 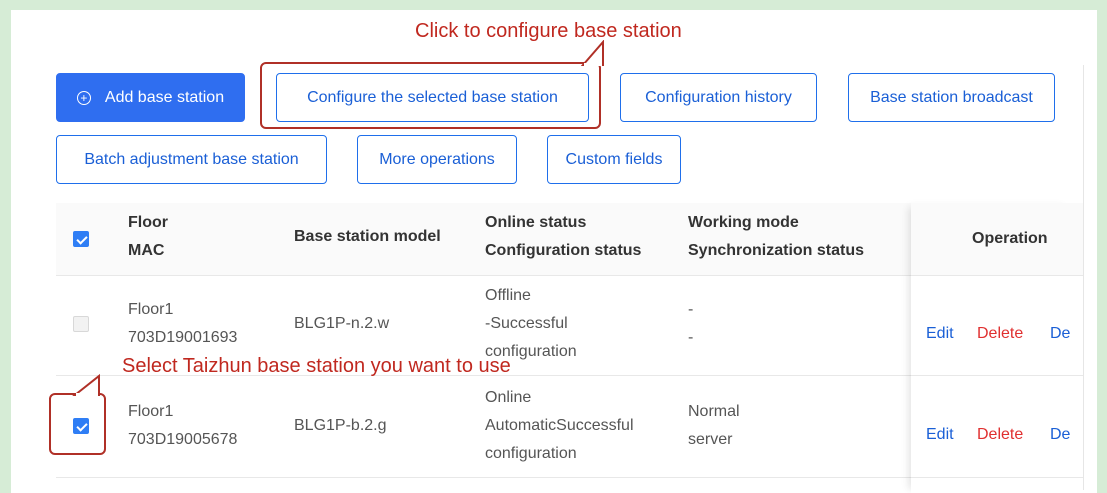 I want to click on row-status-line2: AutomaticSuccessful, so click(x=559, y=425).